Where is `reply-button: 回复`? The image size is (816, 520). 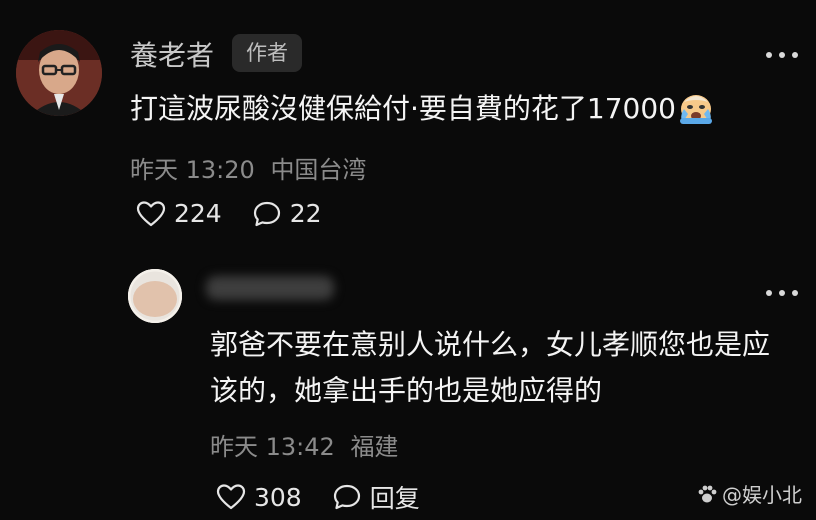 reply-button: 回复 is located at coordinates (376, 497).